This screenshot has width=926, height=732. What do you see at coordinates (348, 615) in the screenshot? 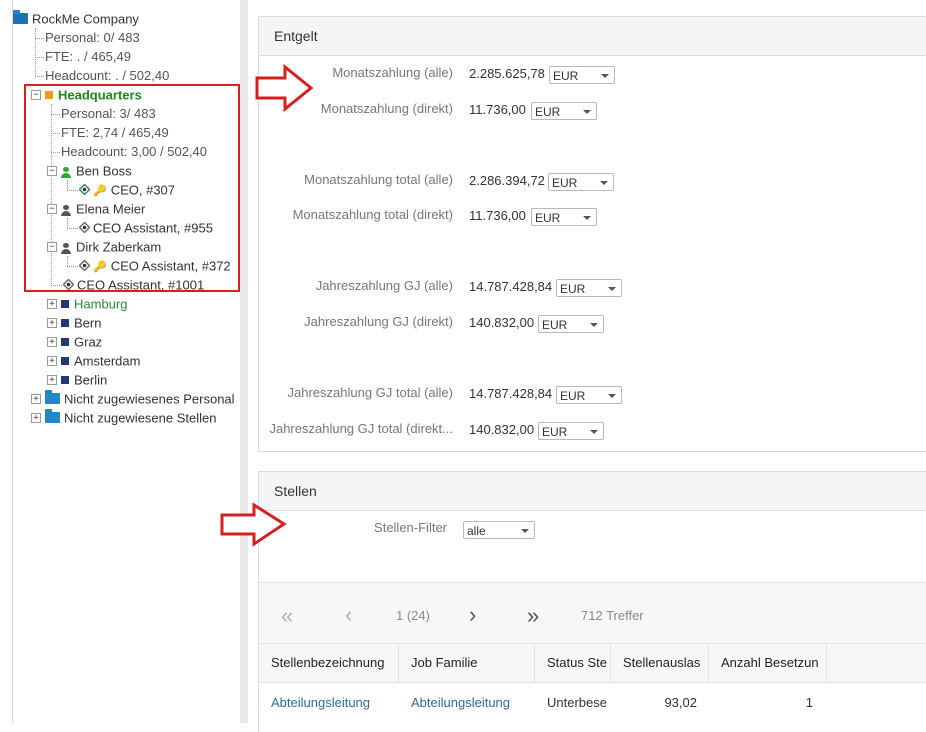
I see `prev-page-button: ‹` at bounding box center [348, 615].